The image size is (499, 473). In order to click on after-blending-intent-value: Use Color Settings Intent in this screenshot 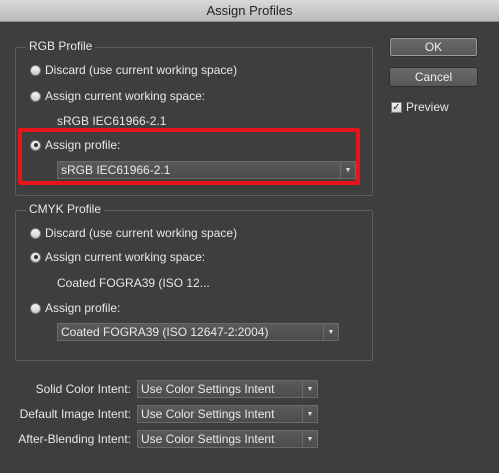, I will do `click(208, 439)`.